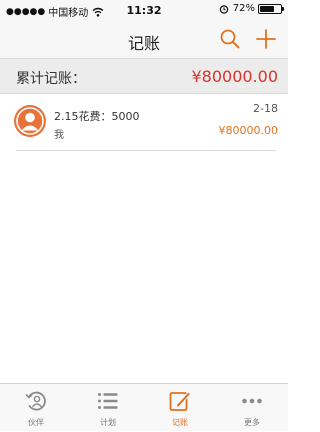 Image resolution: width=320 pixels, height=432 pixels. I want to click on tab-accounting: 记账, so click(180, 408).